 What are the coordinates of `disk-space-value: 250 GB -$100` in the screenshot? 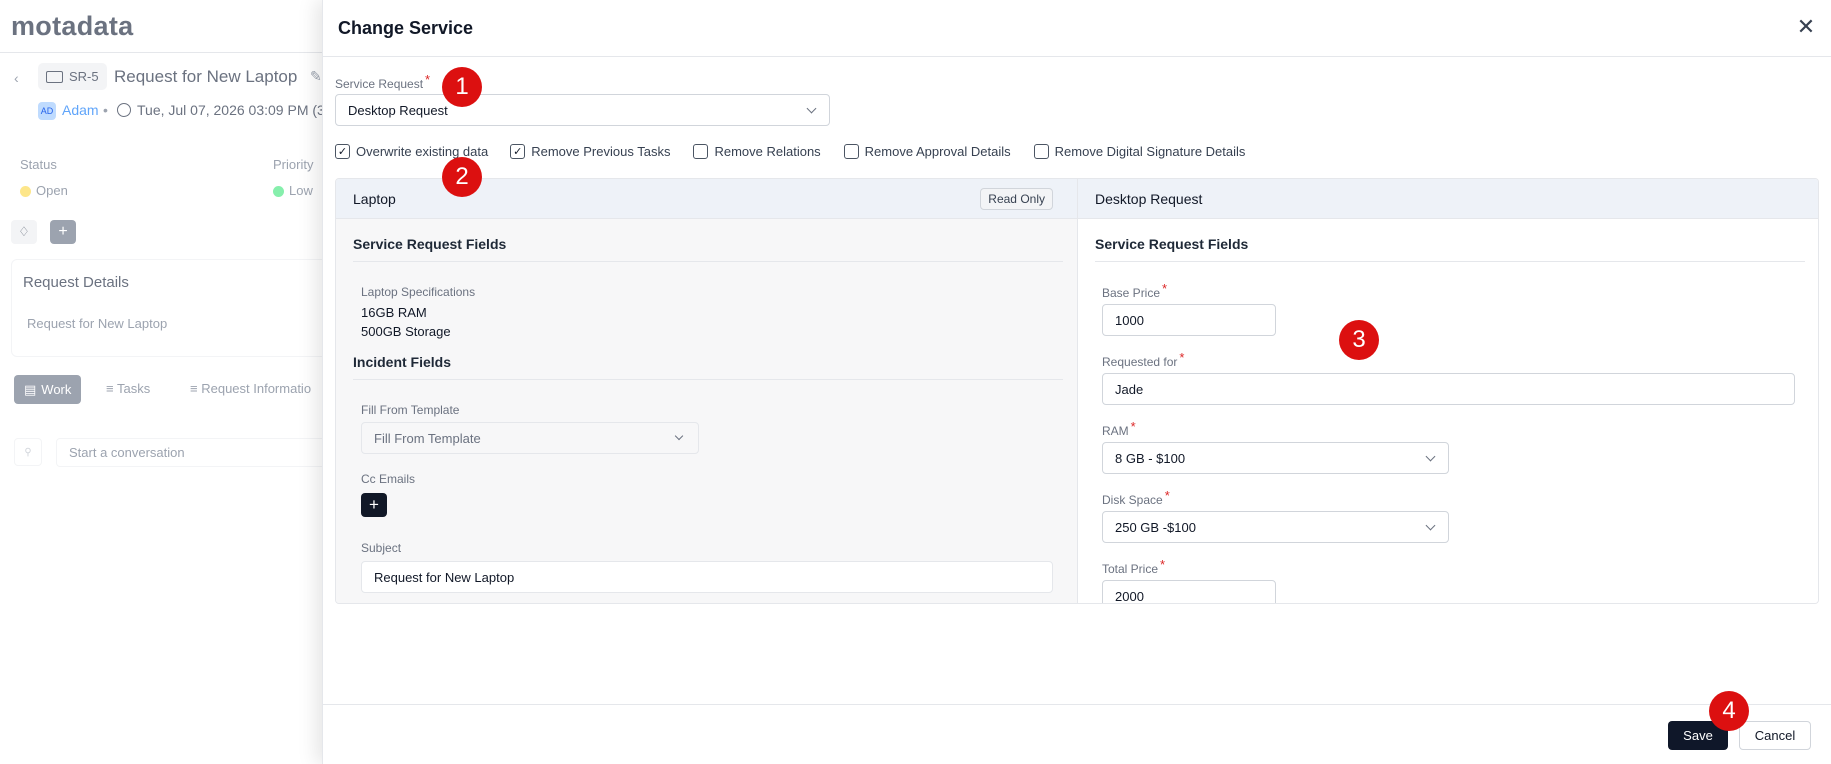 It's located at (1155, 527).